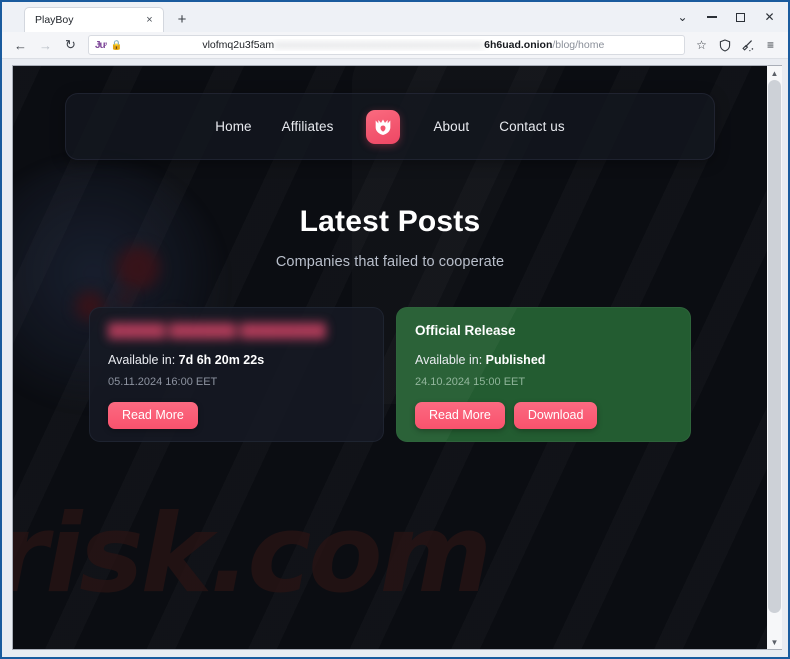 The height and width of the screenshot is (659, 790). I want to click on close-icon: ×, so click(149, 20).